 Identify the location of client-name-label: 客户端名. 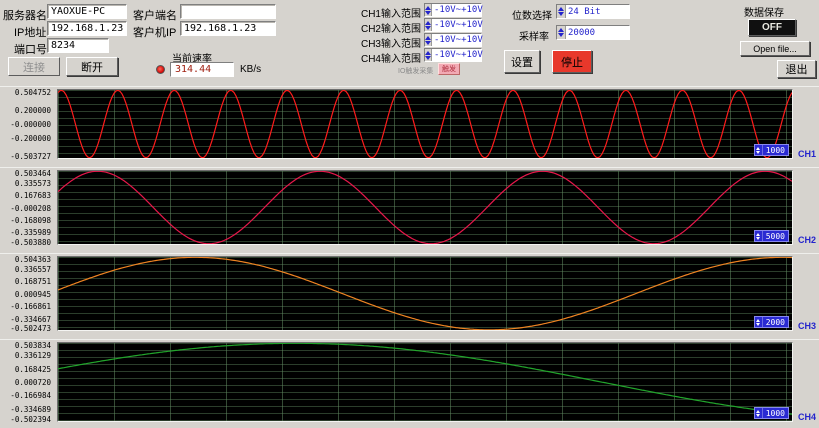
(155, 16).